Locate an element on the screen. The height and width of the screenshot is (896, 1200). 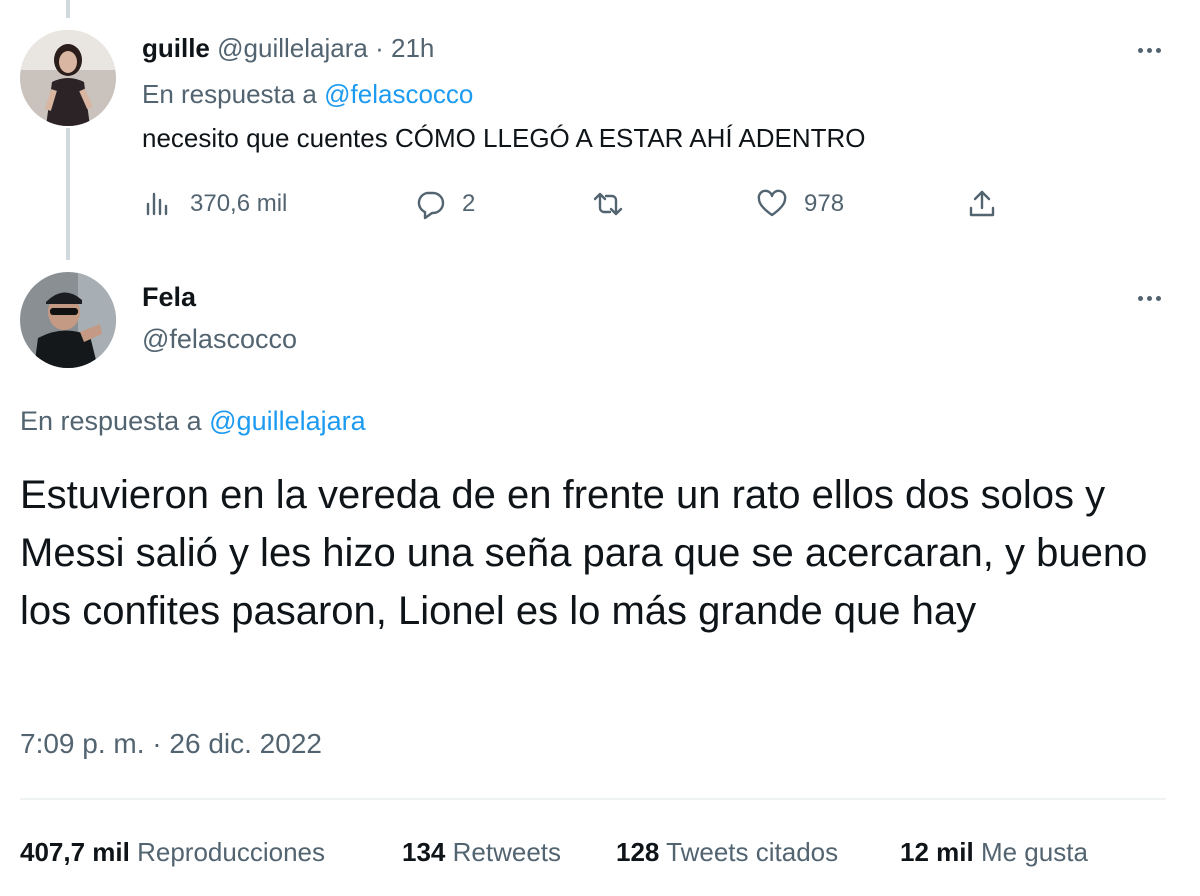
stat-views: 407,7 mil Reproducciones is located at coordinates (172, 852).